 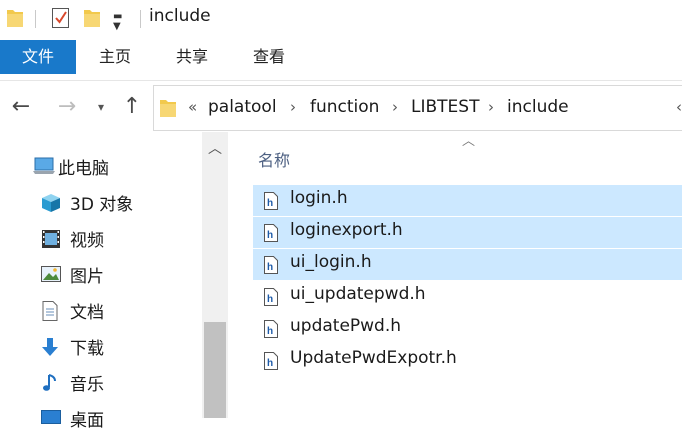 I want to click on sidebar-item-this-pc: 此电脑, so click(x=100, y=166).